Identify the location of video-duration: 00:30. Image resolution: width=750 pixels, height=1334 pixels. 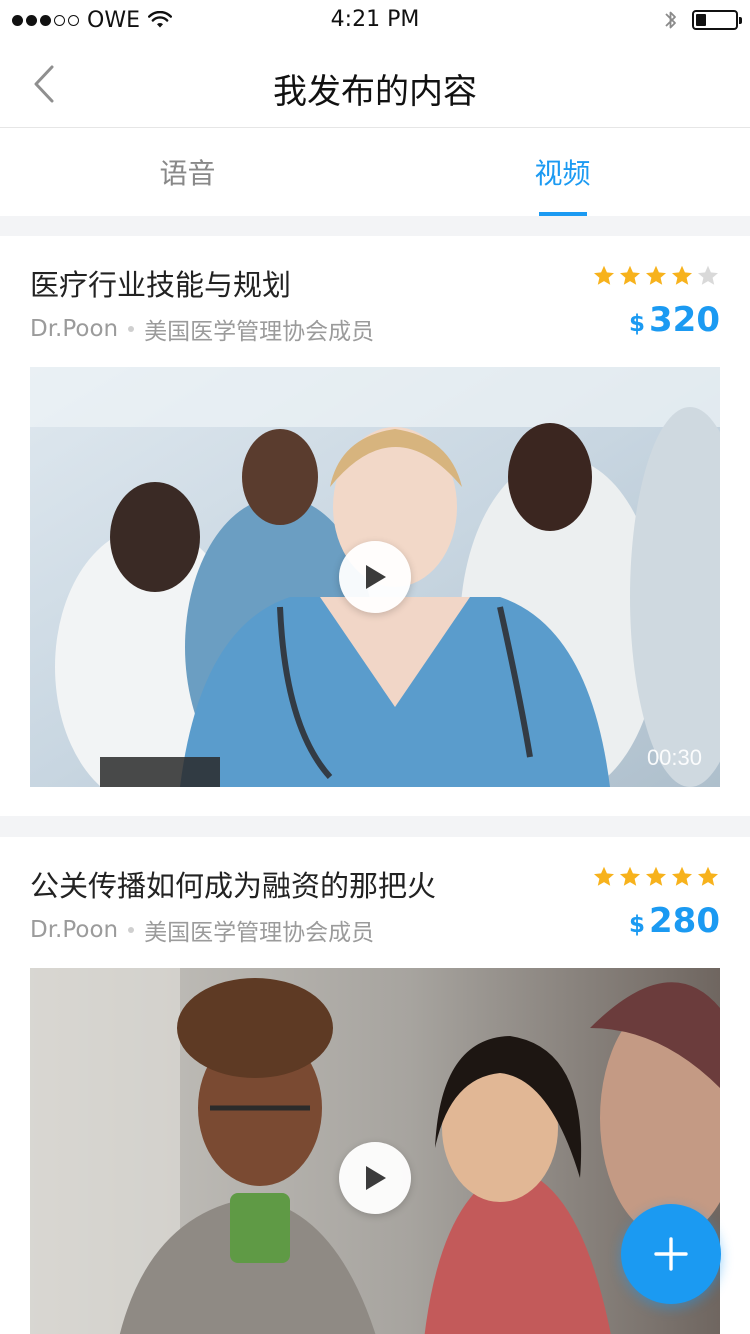
(674, 757).